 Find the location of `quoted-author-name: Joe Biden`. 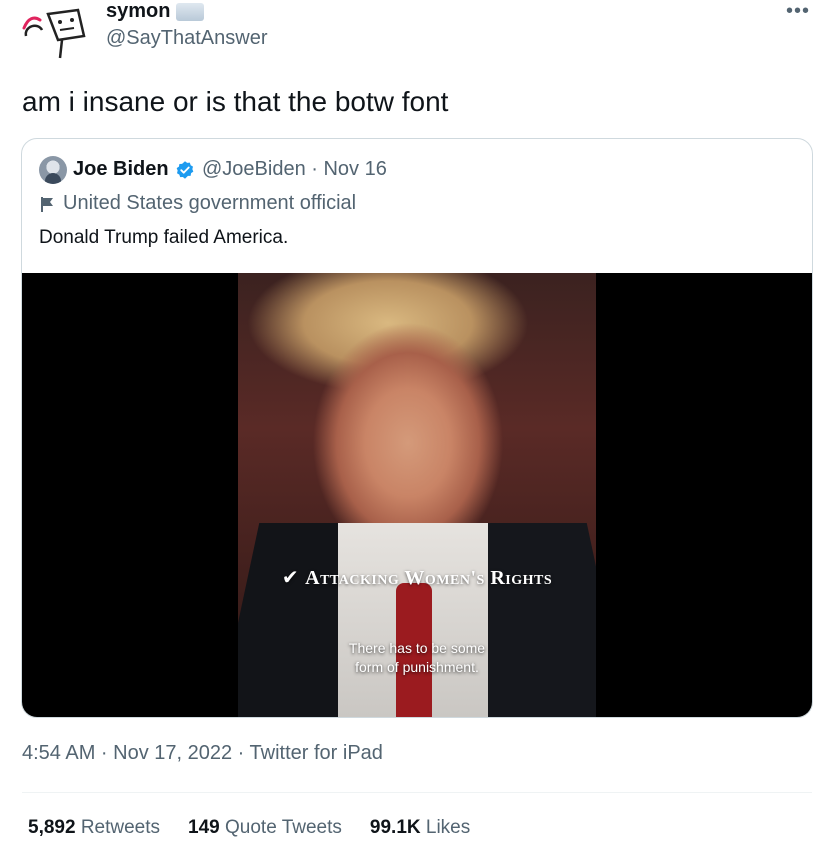

quoted-author-name: Joe Biden is located at coordinates (134, 169).